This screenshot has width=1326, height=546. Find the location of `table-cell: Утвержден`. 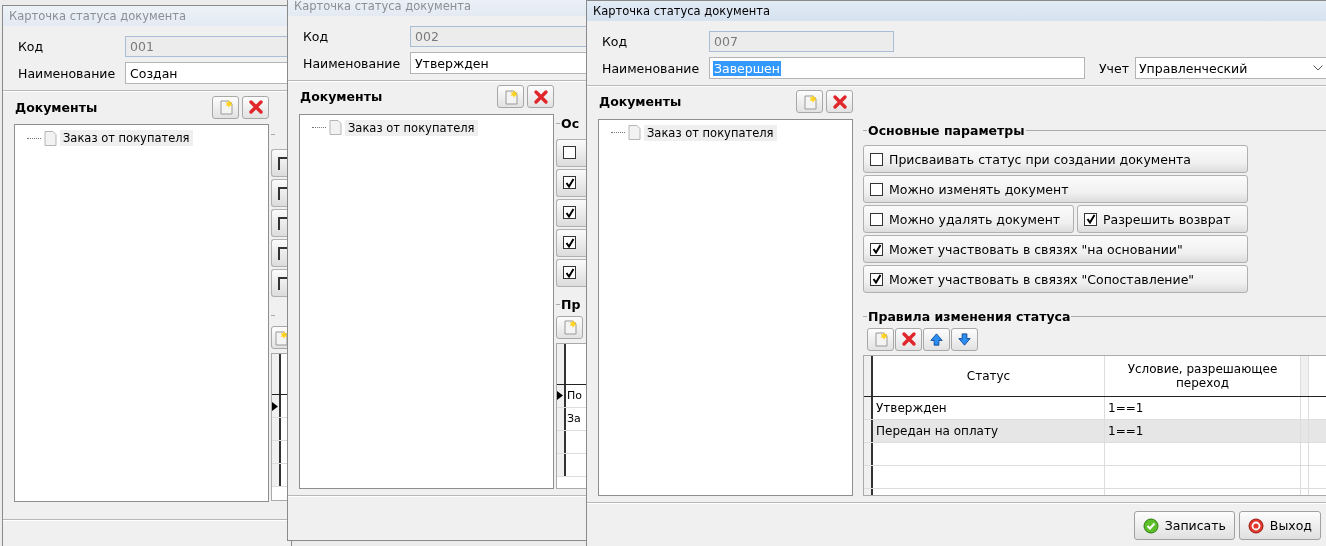

table-cell: Утвержден is located at coordinates (911, 407).